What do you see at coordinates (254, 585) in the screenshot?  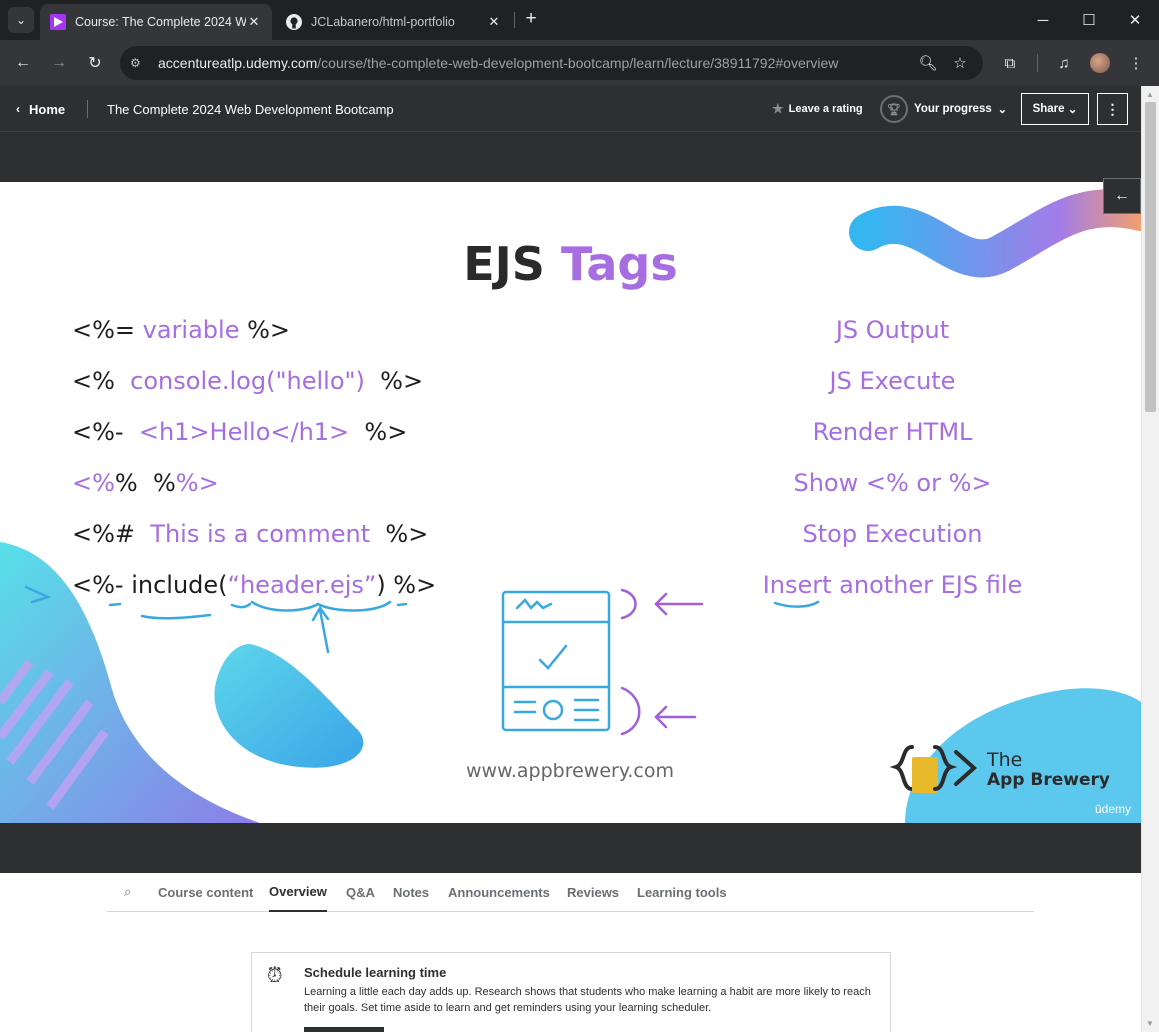 I see `tag-syntax: <%- include(“header.ejs”) %>` at bounding box center [254, 585].